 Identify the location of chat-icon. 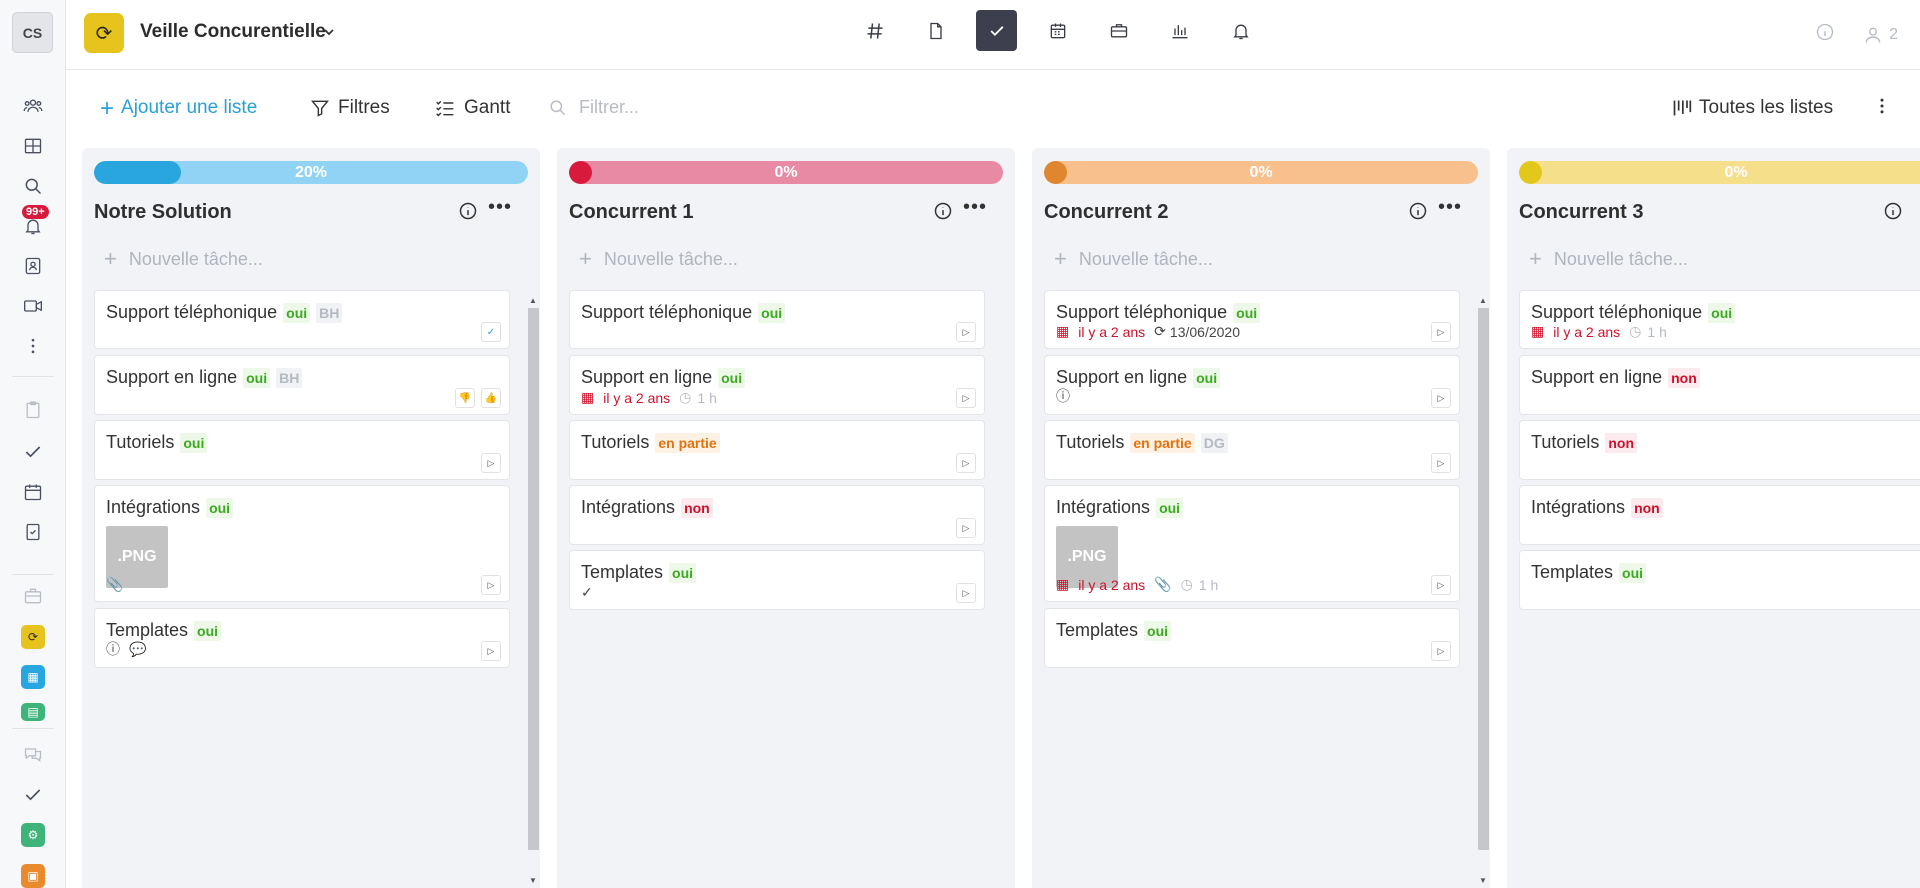
(33, 754).